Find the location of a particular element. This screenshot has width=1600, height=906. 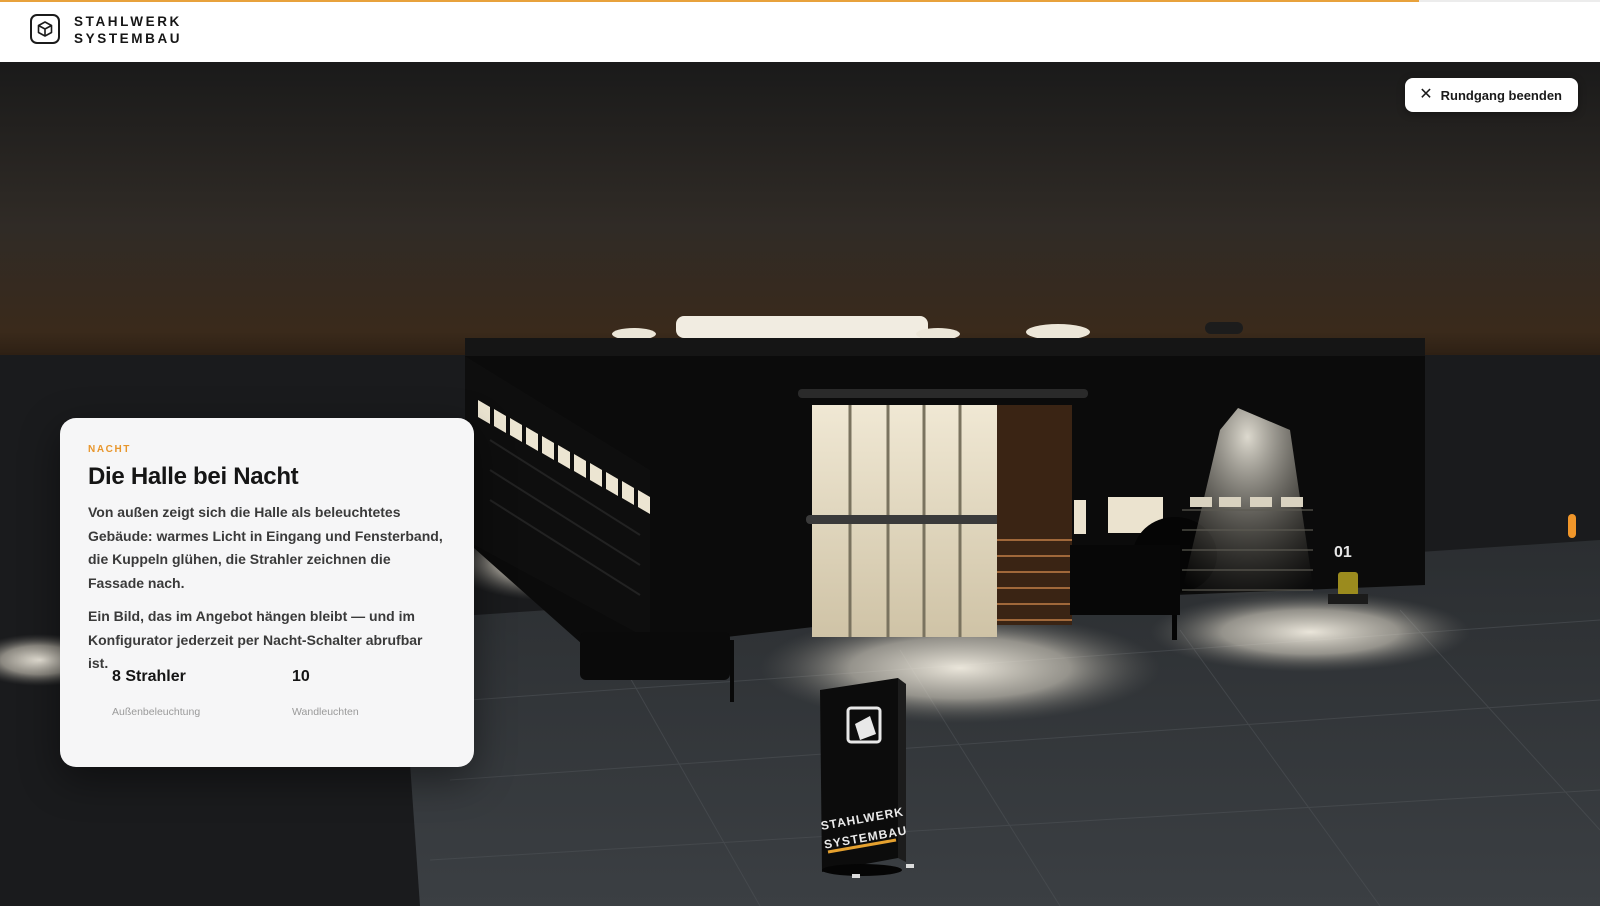

door-number-label: 01 is located at coordinates (1343, 552).